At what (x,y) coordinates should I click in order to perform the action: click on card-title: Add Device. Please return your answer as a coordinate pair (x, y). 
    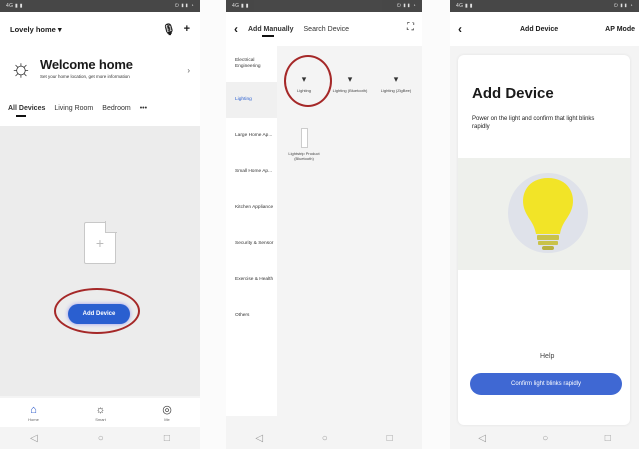
    Looking at the image, I should click on (513, 93).